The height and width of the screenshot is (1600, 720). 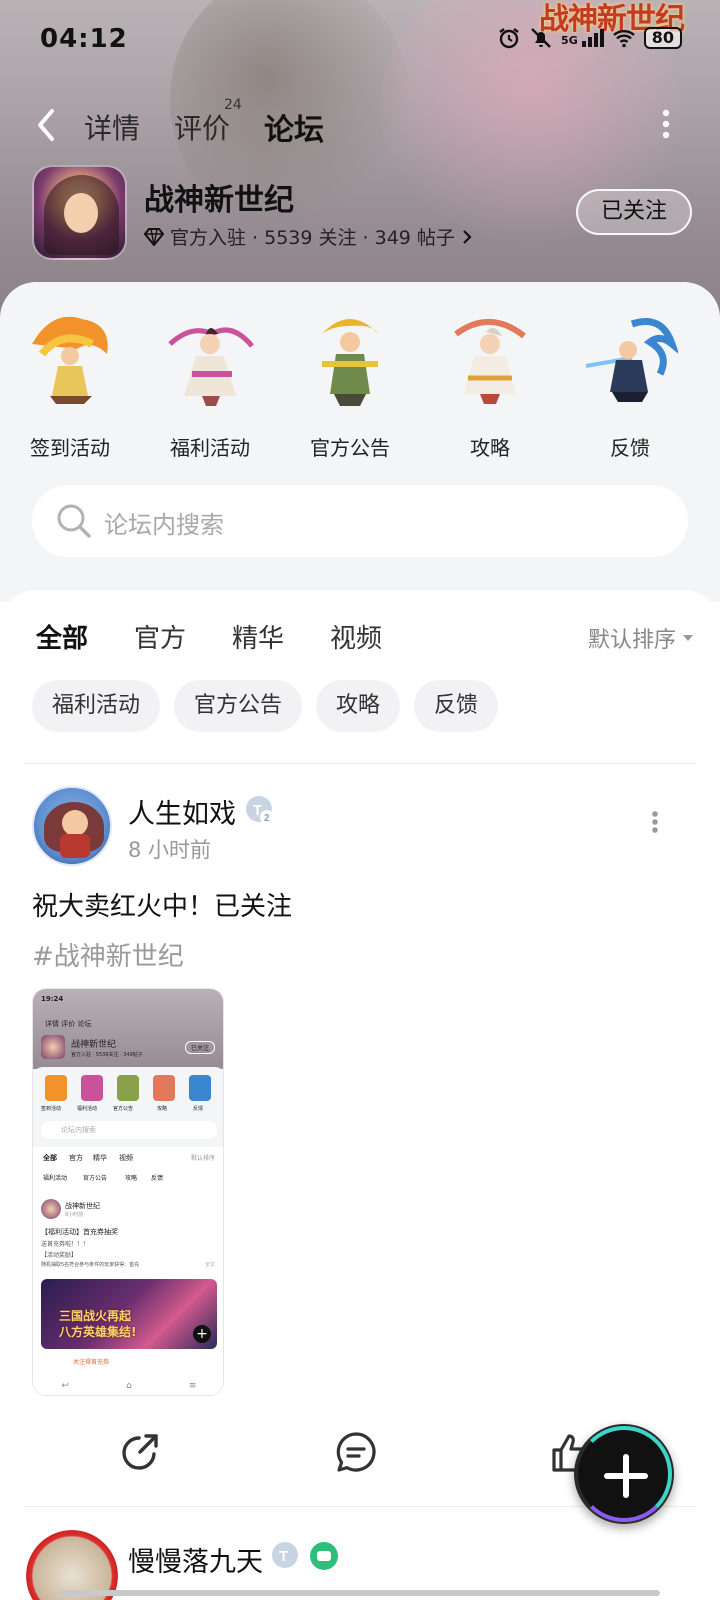 What do you see at coordinates (55, 1178) in the screenshot?
I see `thumb-chip: 福利活动` at bounding box center [55, 1178].